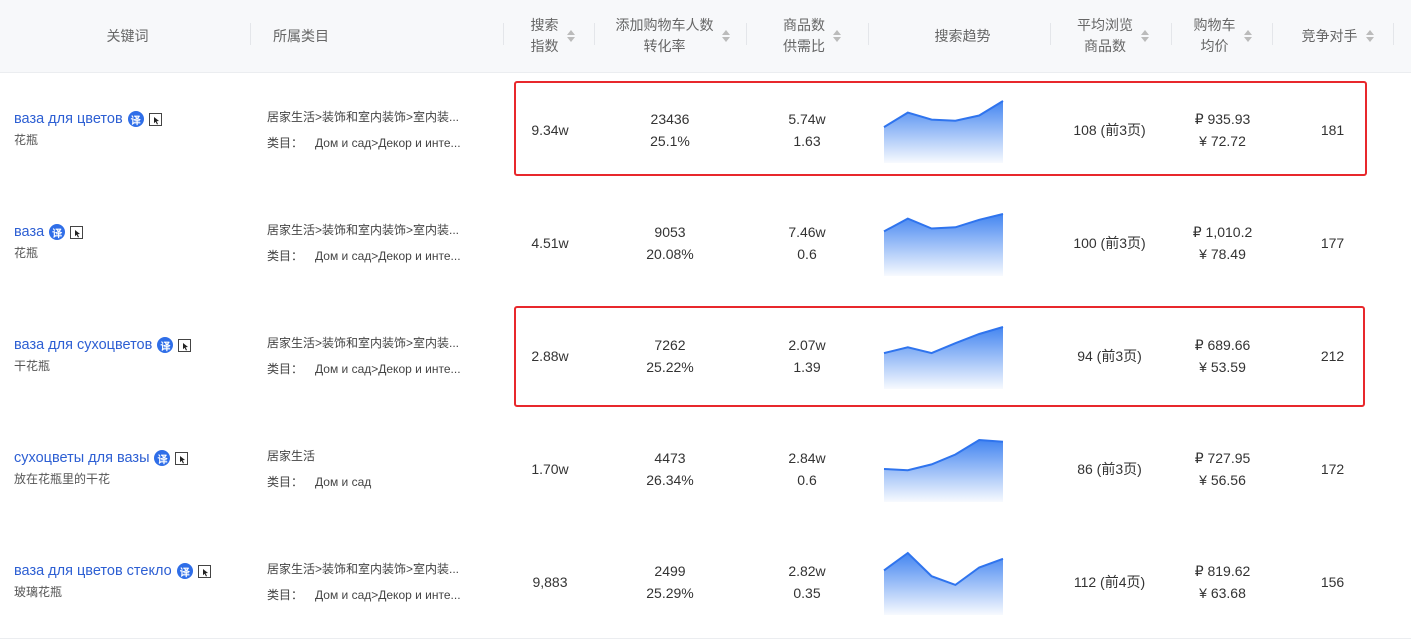  I want to click on keyword-link: ваза для сухоцветов, so click(83, 345).